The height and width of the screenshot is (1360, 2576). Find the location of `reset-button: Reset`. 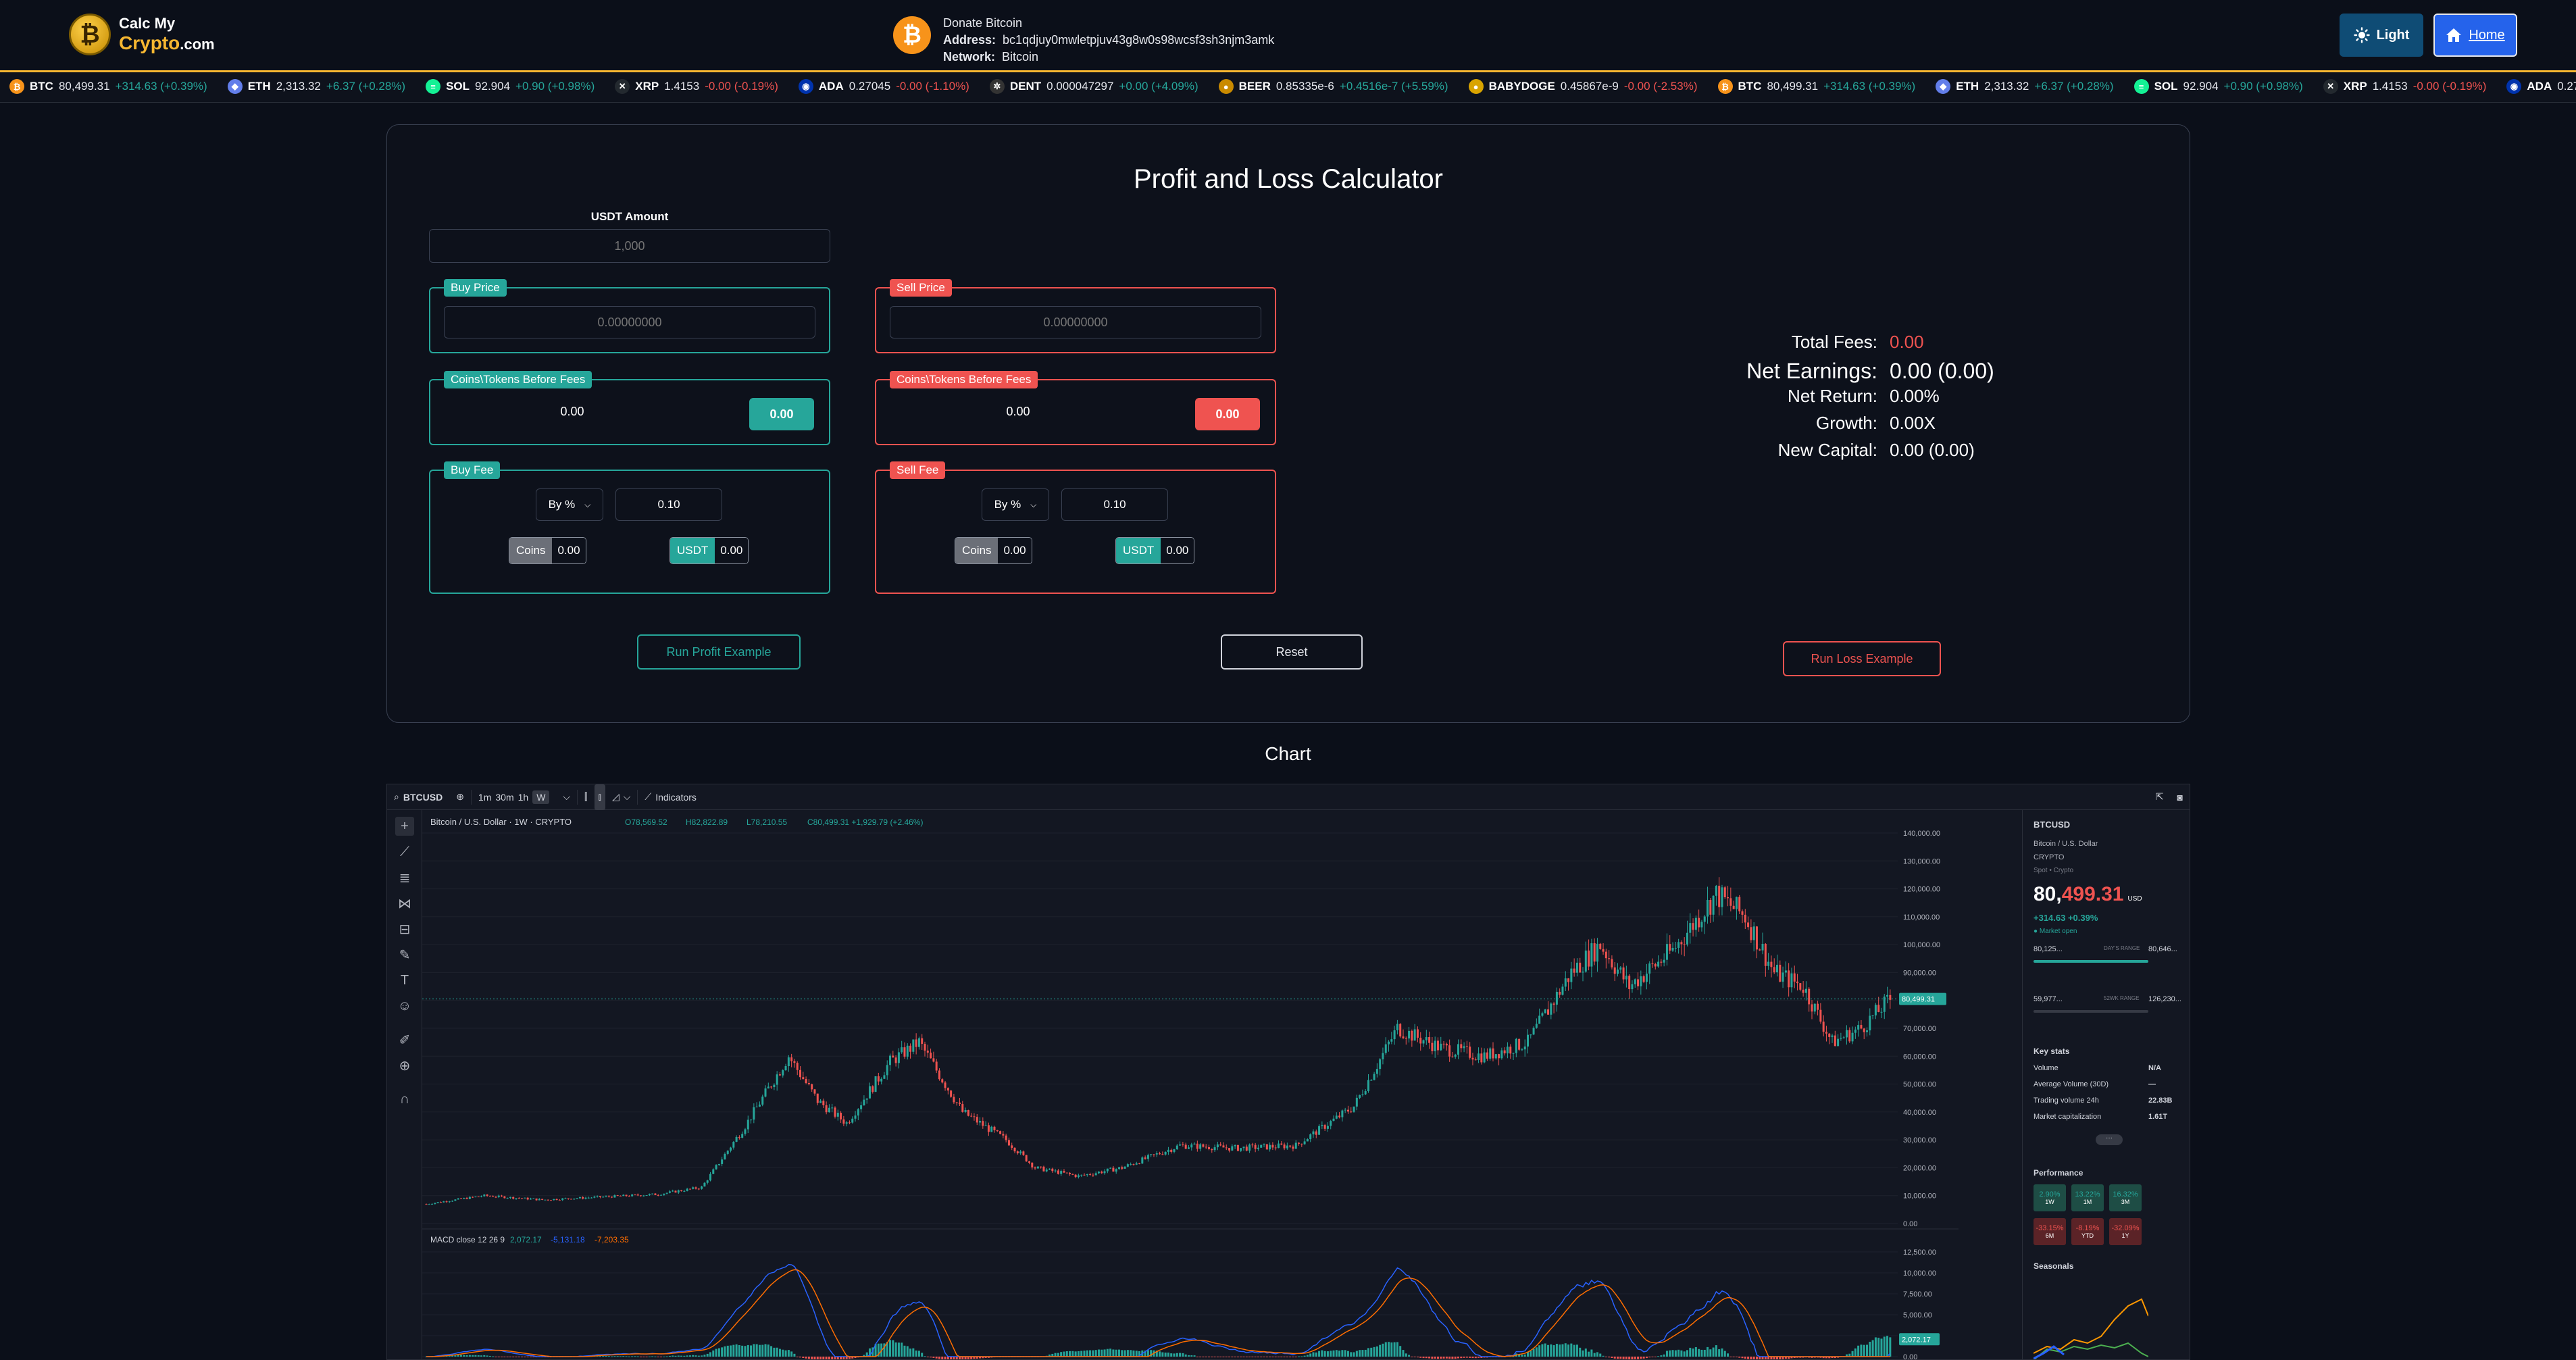

reset-button: Reset is located at coordinates (1292, 652).